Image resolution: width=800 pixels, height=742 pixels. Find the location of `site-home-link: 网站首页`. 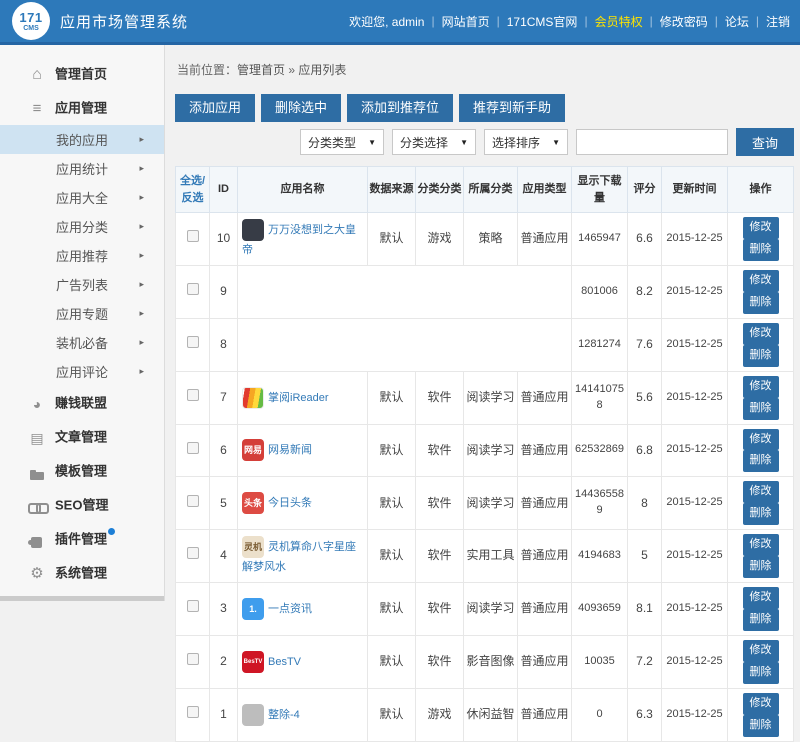

site-home-link: 网站首页 is located at coordinates (466, 21).